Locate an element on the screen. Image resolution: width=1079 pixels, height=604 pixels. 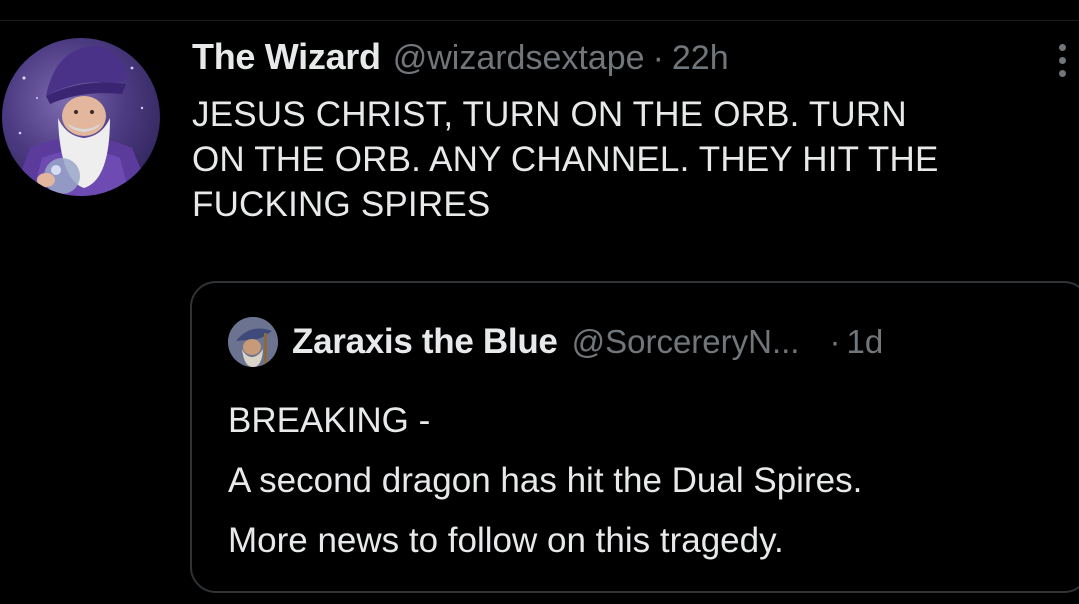
wizard-avatar-small-icon is located at coordinates (253, 342).